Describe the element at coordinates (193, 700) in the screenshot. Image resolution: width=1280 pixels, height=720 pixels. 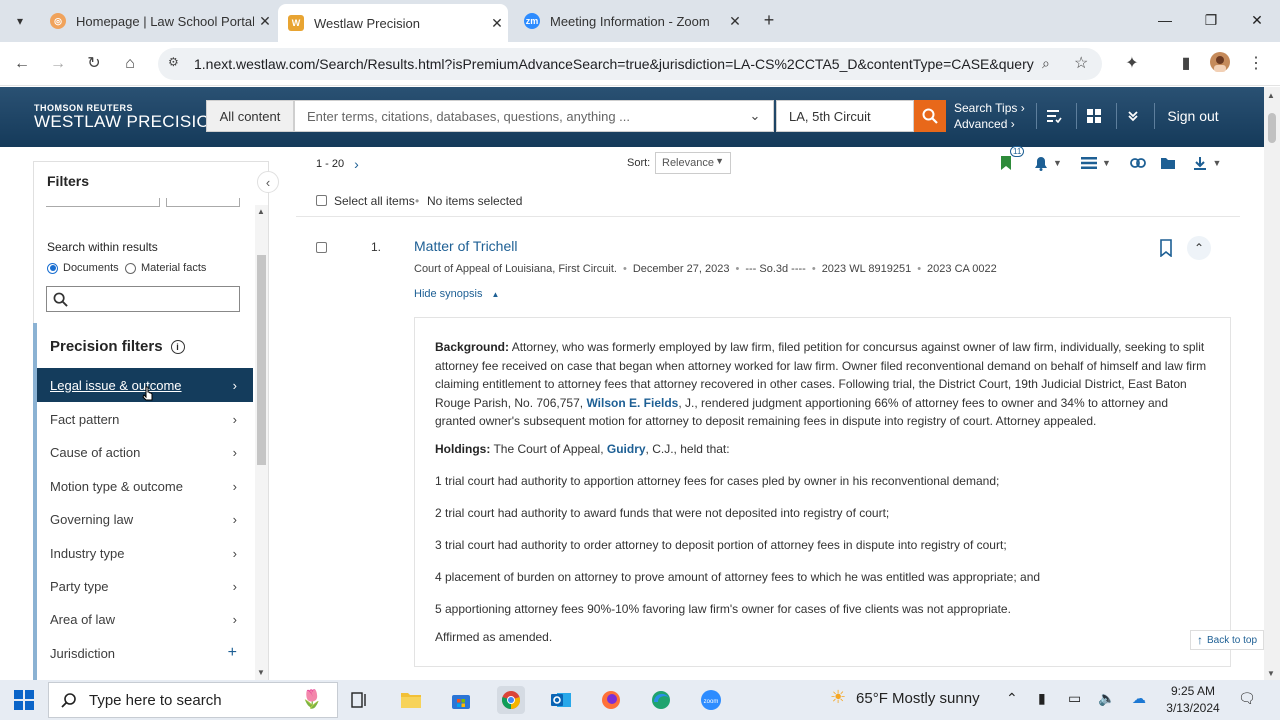
I see `taskbar-search-input: Type here to search 🌷` at that location.